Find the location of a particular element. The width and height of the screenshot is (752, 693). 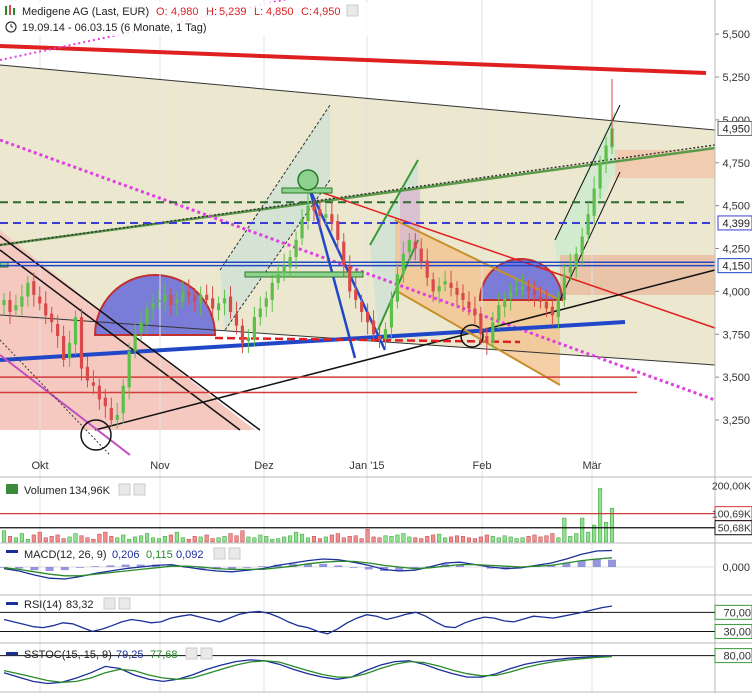

volume-title: Volumen is located at coordinates (45, 491).